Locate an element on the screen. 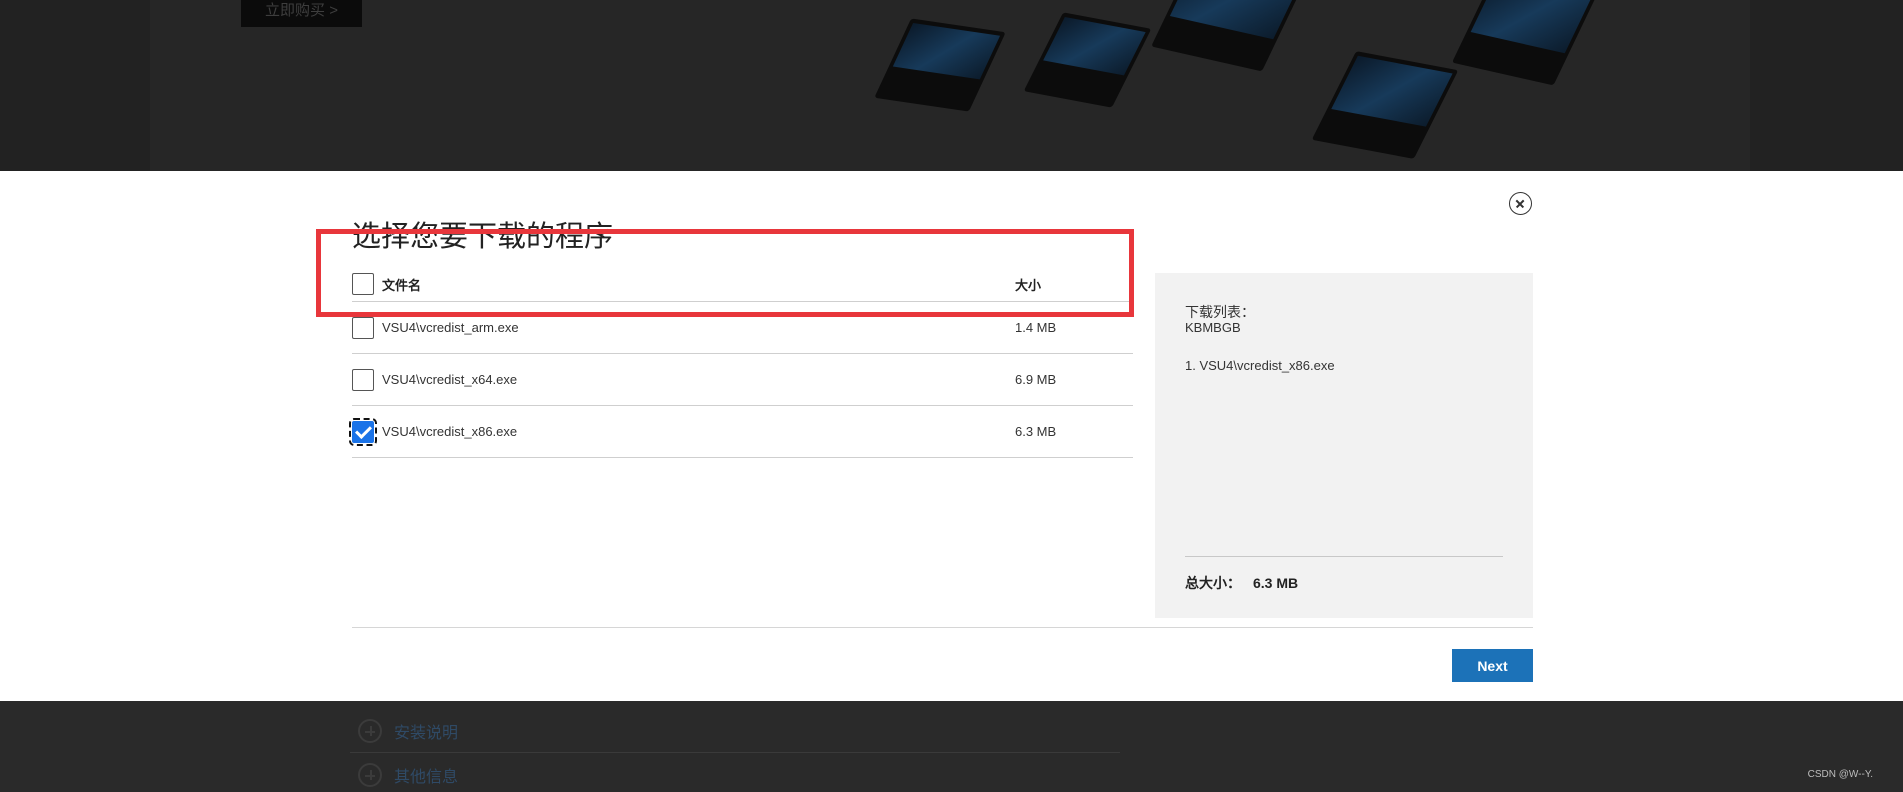  table-row: VSU4\vcredist_x64.exe 6.9 MB is located at coordinates (742, 380).